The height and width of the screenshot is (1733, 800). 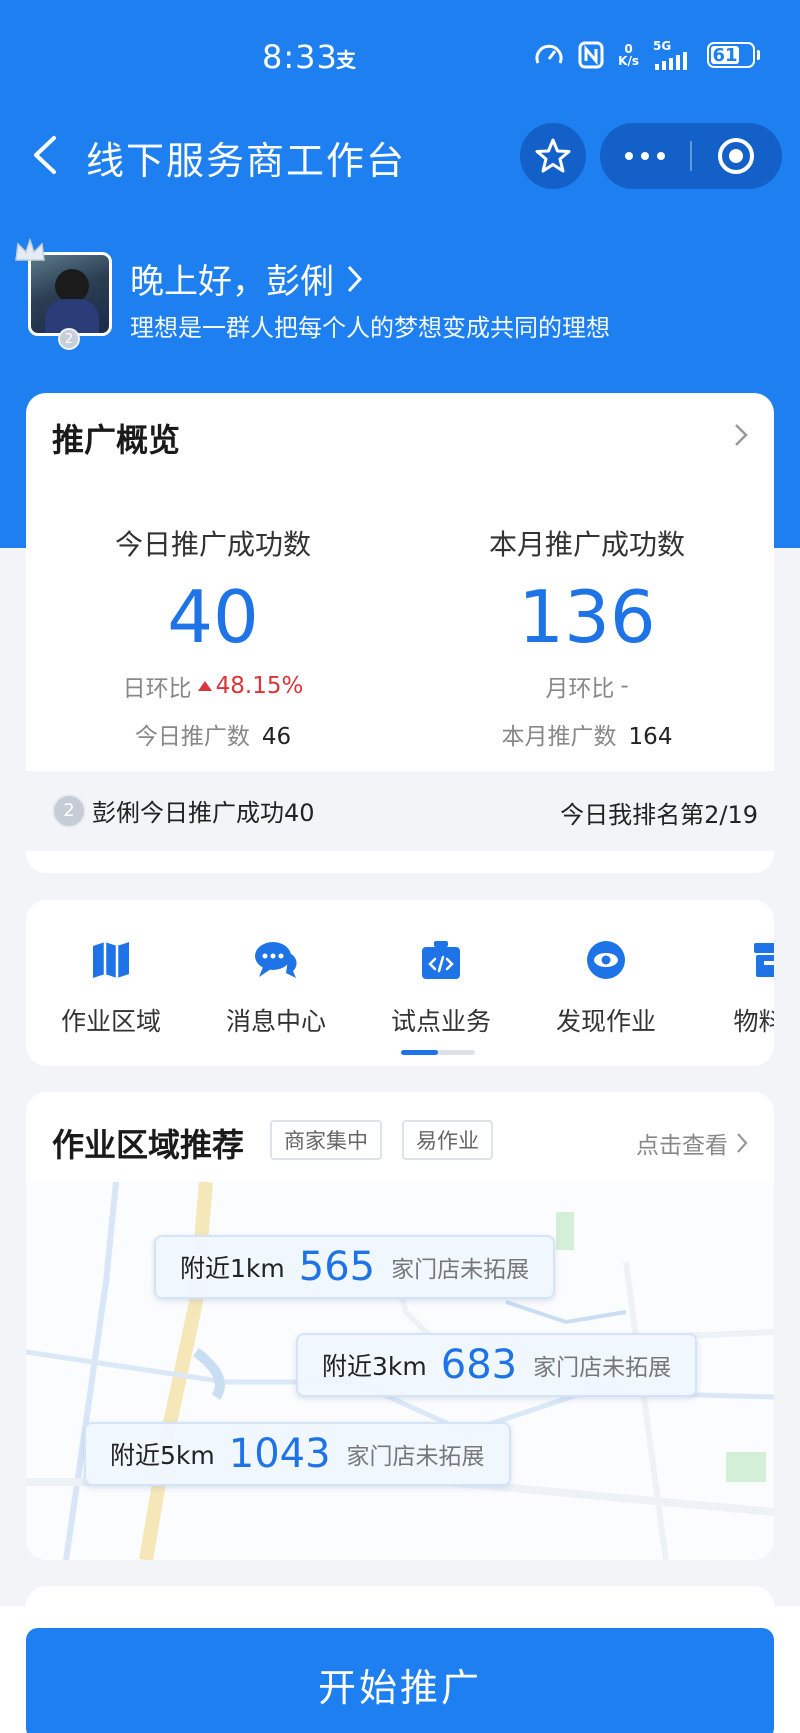 What do you see at coordinates (276, 737) in the screenshot?
I see `today-count-value: 46` at bounding box center [276, 737].